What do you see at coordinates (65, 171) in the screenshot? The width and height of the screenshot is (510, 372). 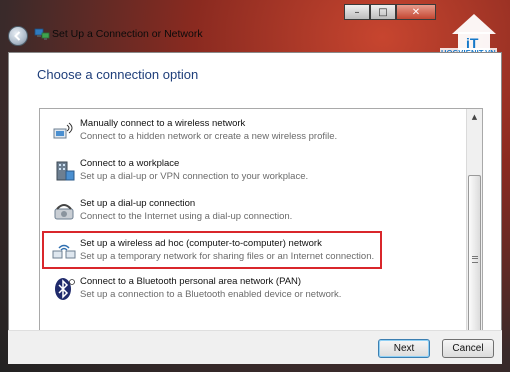 I see `workplace-icon` at bounding box center [65, 171].